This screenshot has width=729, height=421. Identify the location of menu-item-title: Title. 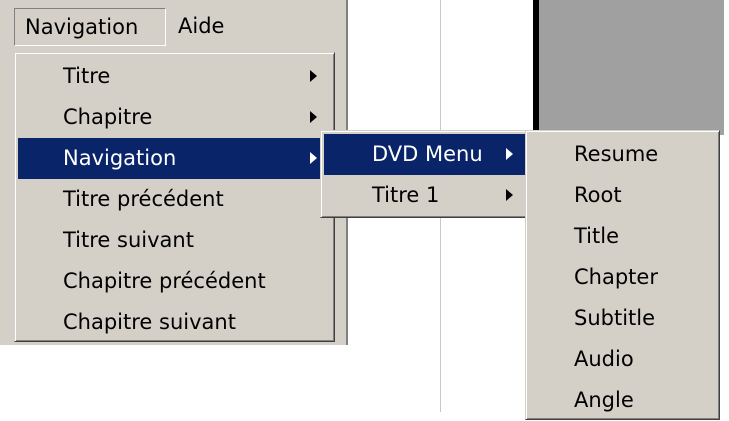
(622, 236).